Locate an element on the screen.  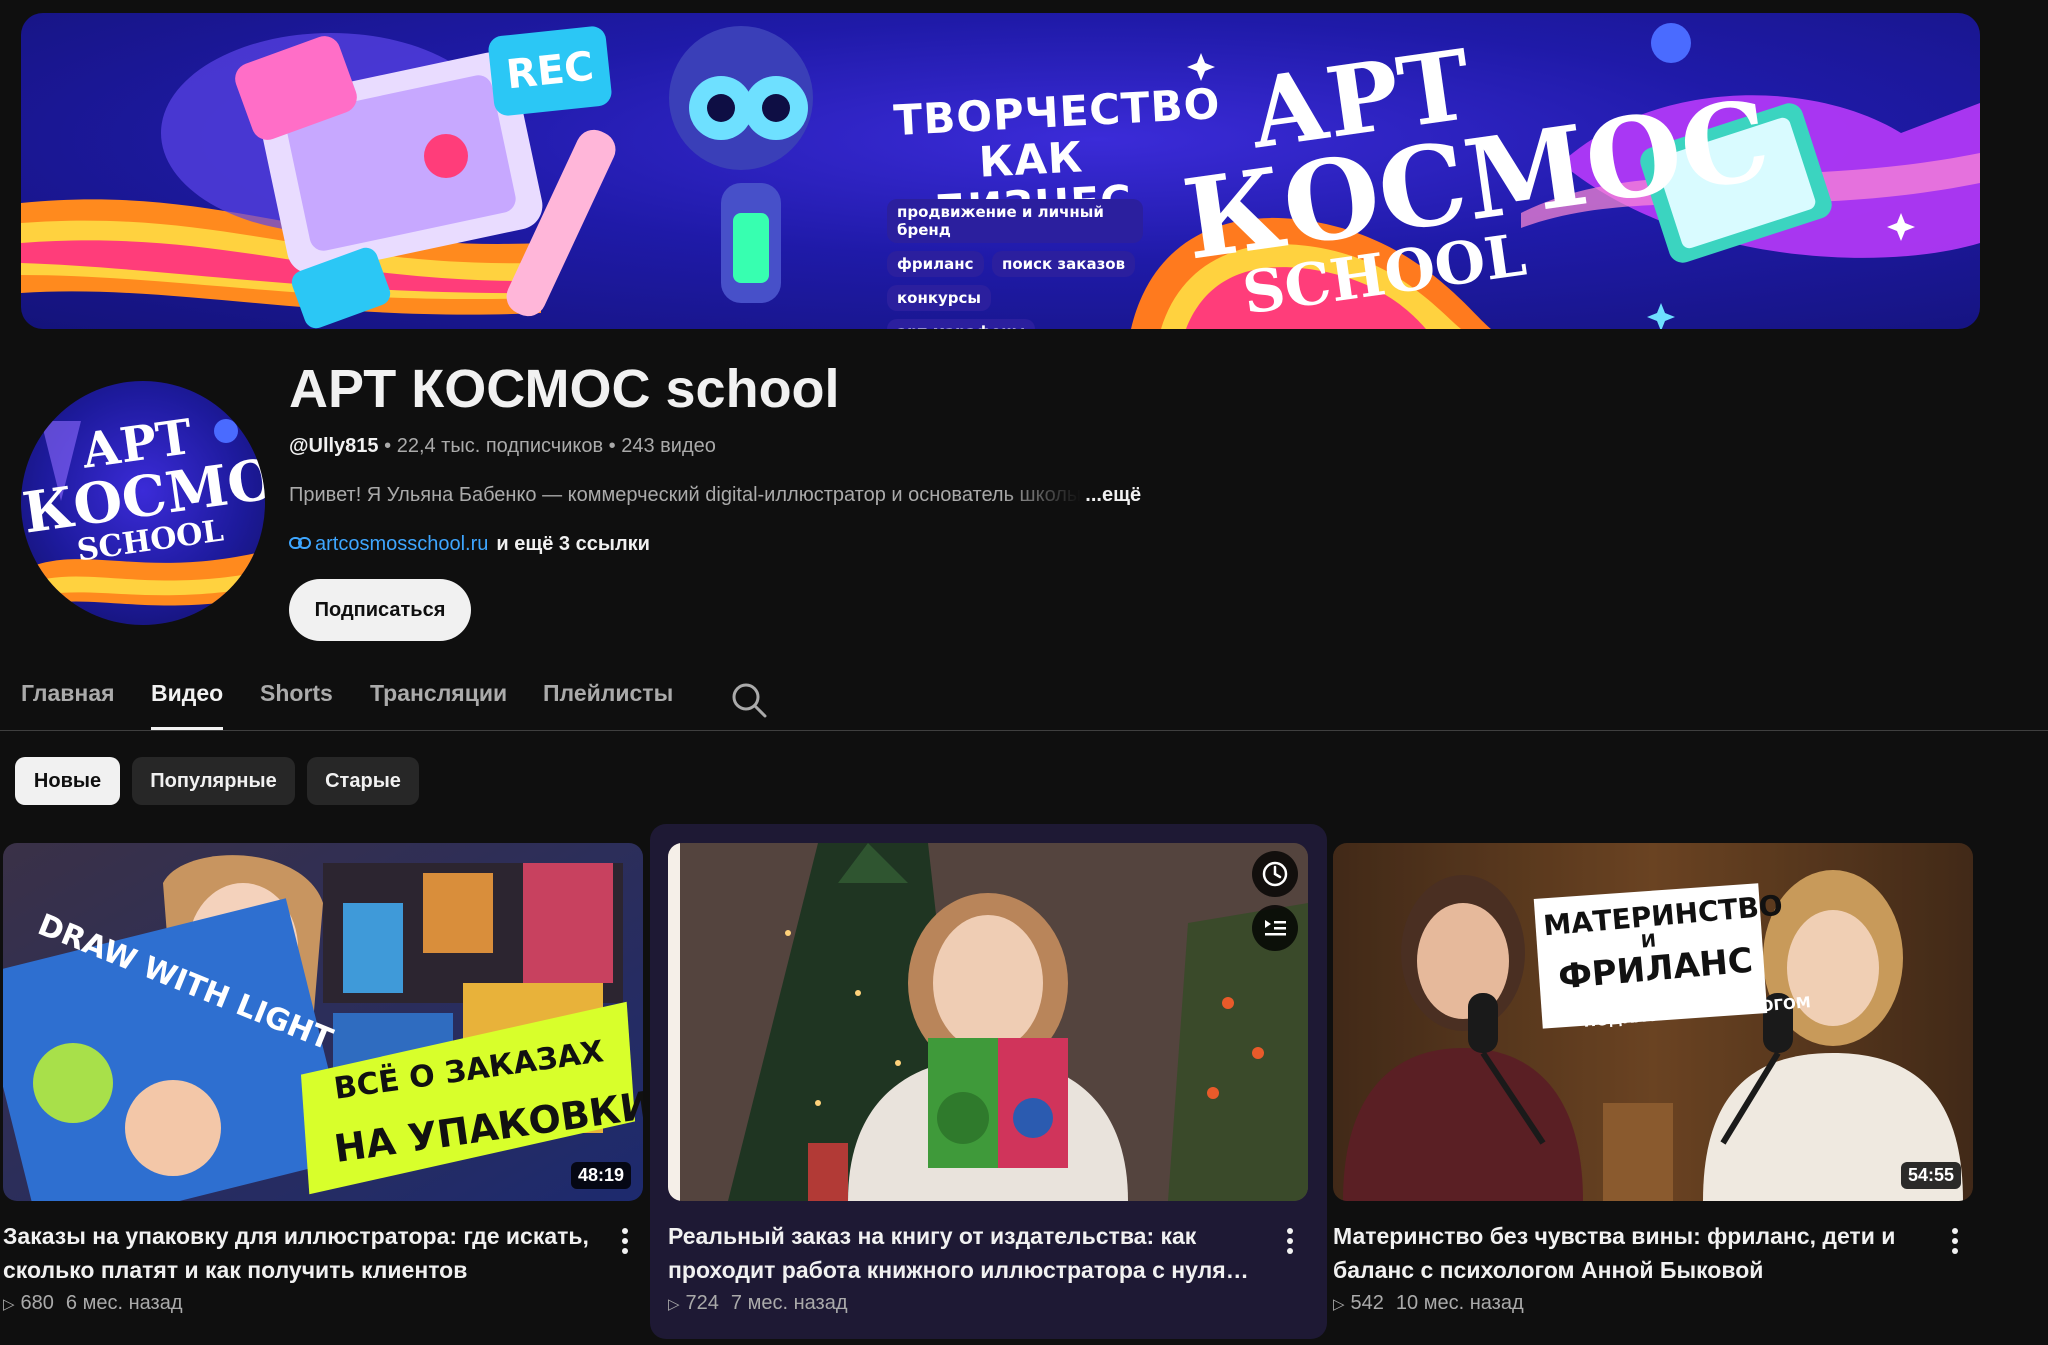
upload-age: 6 мес. назад is located at coordinates (124, 1303).